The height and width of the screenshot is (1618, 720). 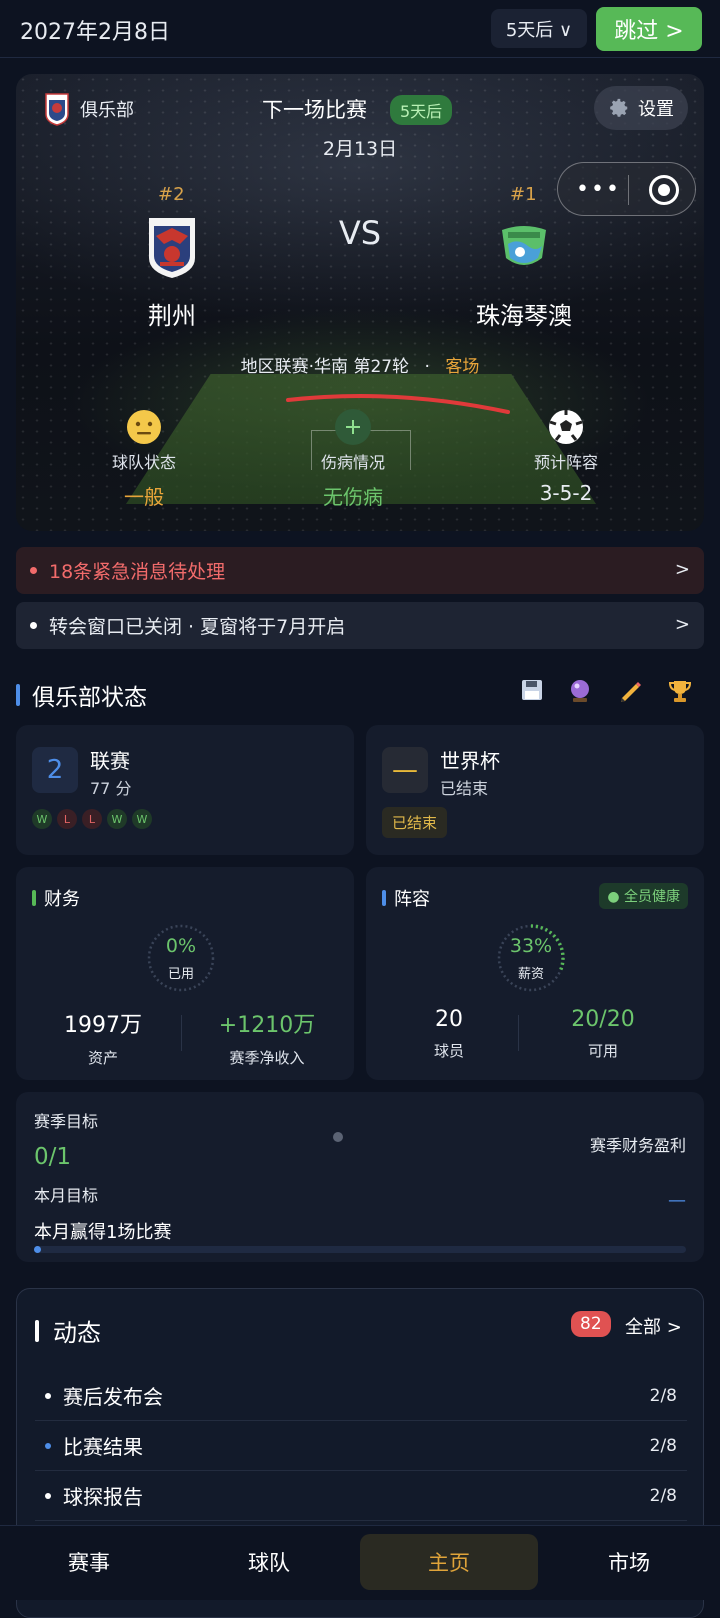 What do you see at coordinates (360, 364) in the screenshot?
I see `league-round-line: 地区联赛·华南 第27轮 · 客场` at bounding box center [360, 364].